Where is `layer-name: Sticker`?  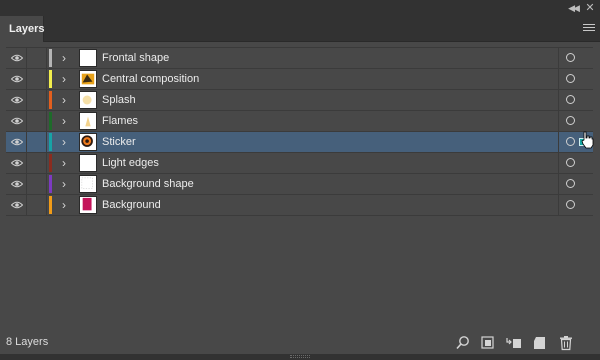
layer-name: Sticker is located at coordinates (119, 142).